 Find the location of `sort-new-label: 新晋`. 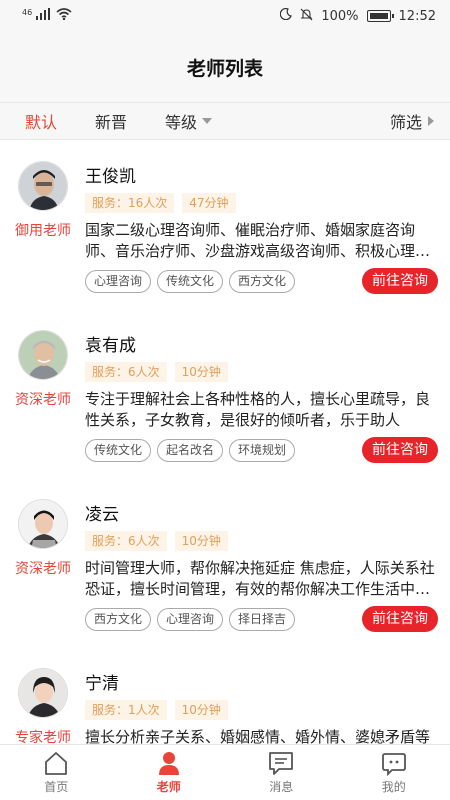

sort-new-label: 新晋 is located at coordinates (111, 122).